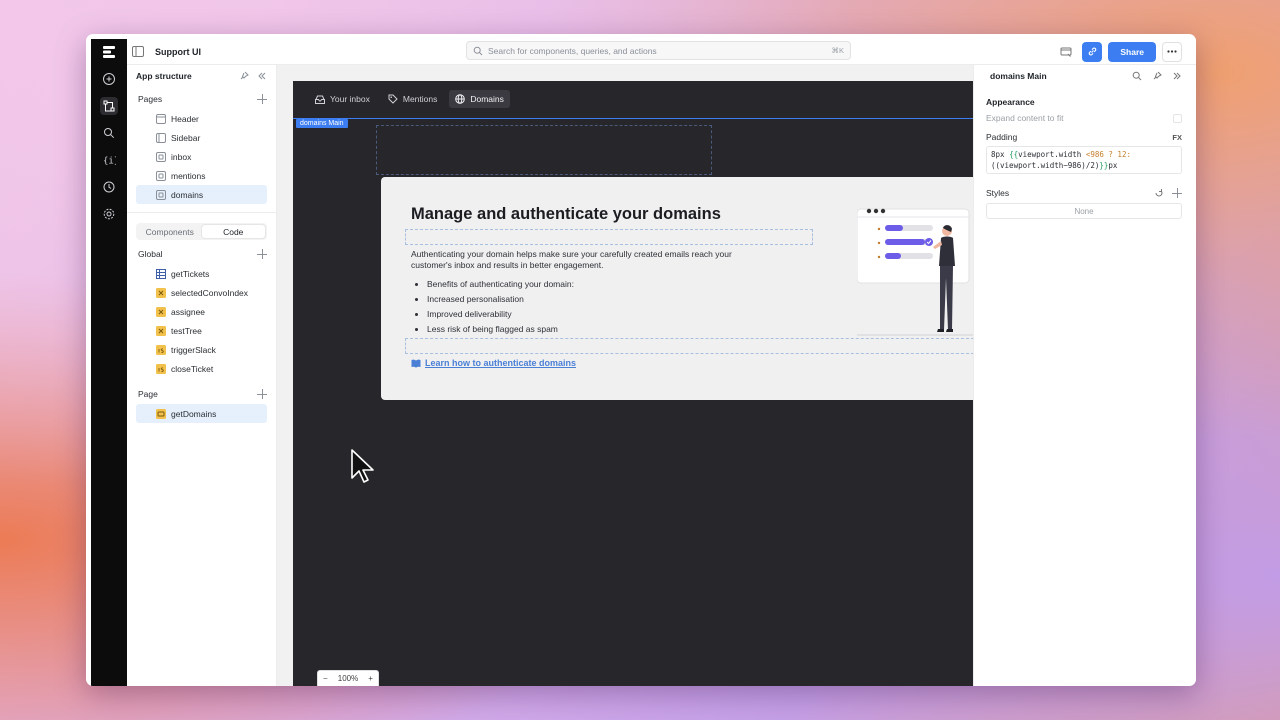 The height and width of the screenshot is (720, 1280). Describe the element at coordinates (148, 394) in the screenshot. I see `page-section-label: Page` at that location.